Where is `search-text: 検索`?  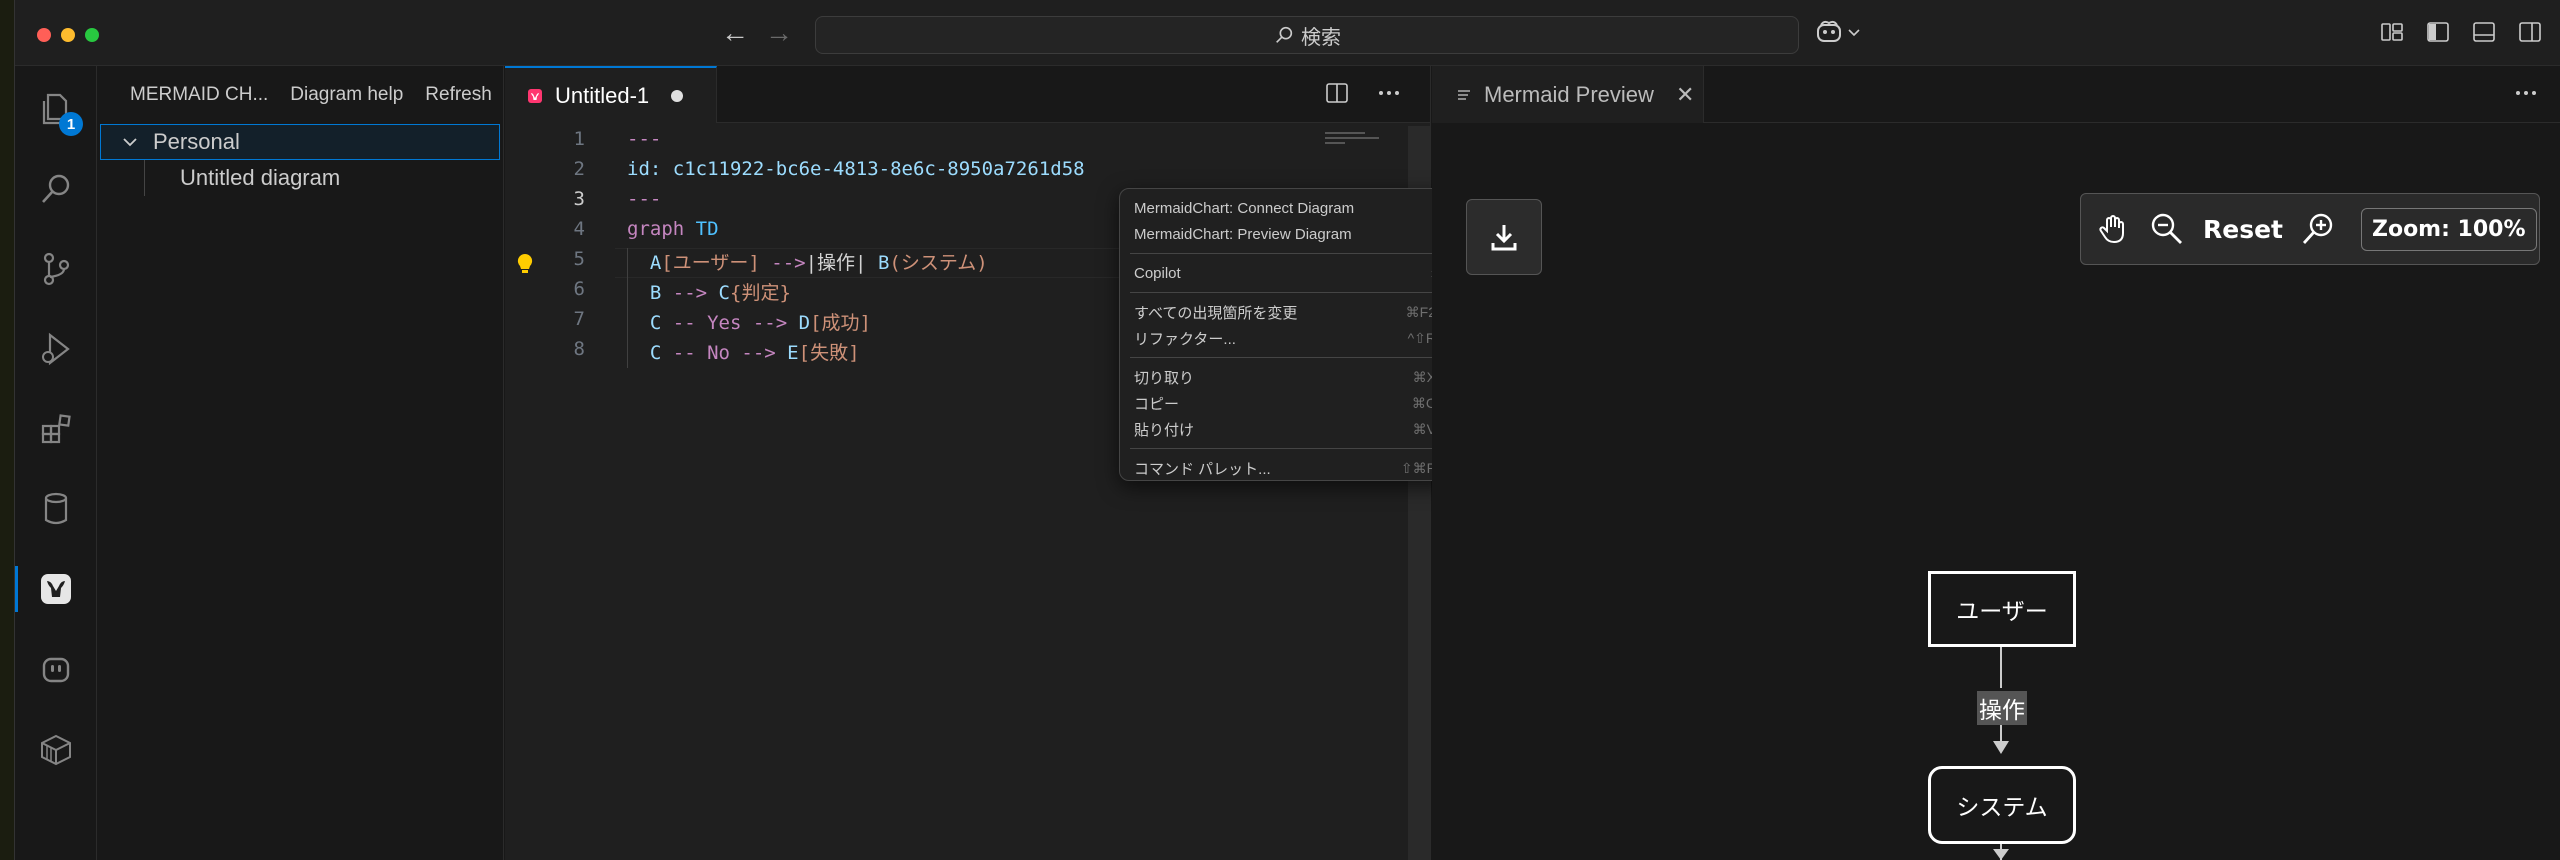
search-text: 検索 is located at coordinates (1321, 37).